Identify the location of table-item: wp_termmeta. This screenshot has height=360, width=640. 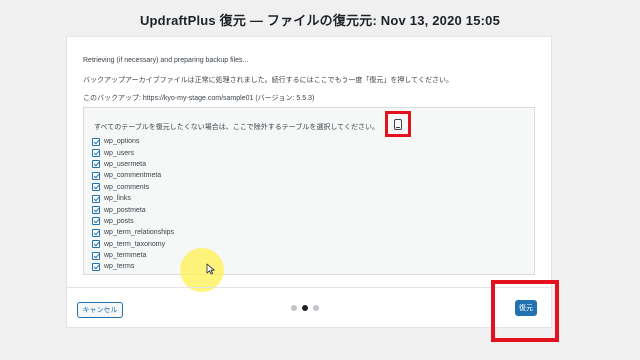
(133, 255).